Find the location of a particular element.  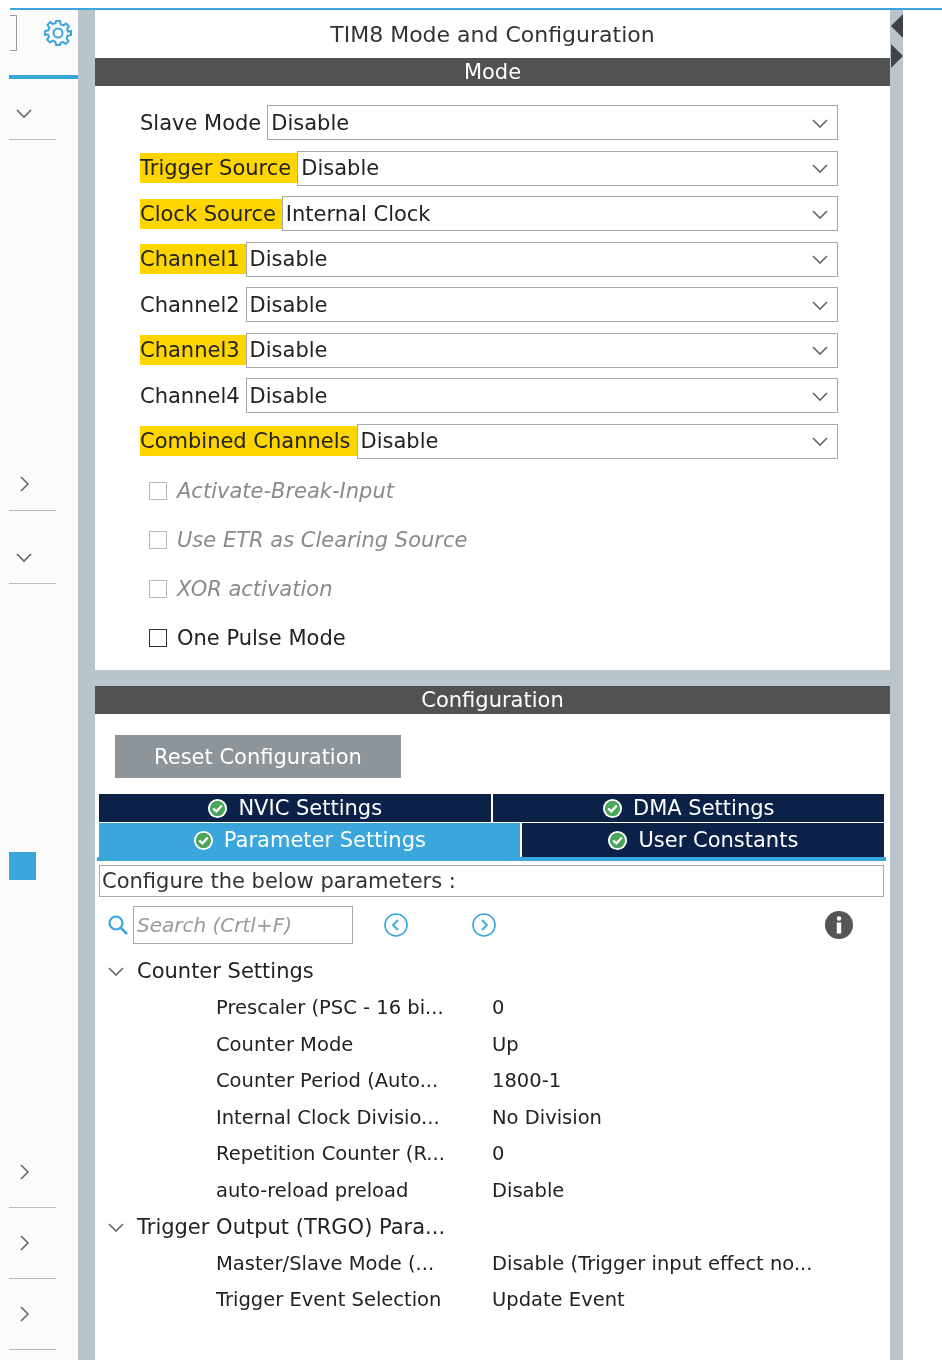

tab: User Constants is located at coordinates (702, 840).